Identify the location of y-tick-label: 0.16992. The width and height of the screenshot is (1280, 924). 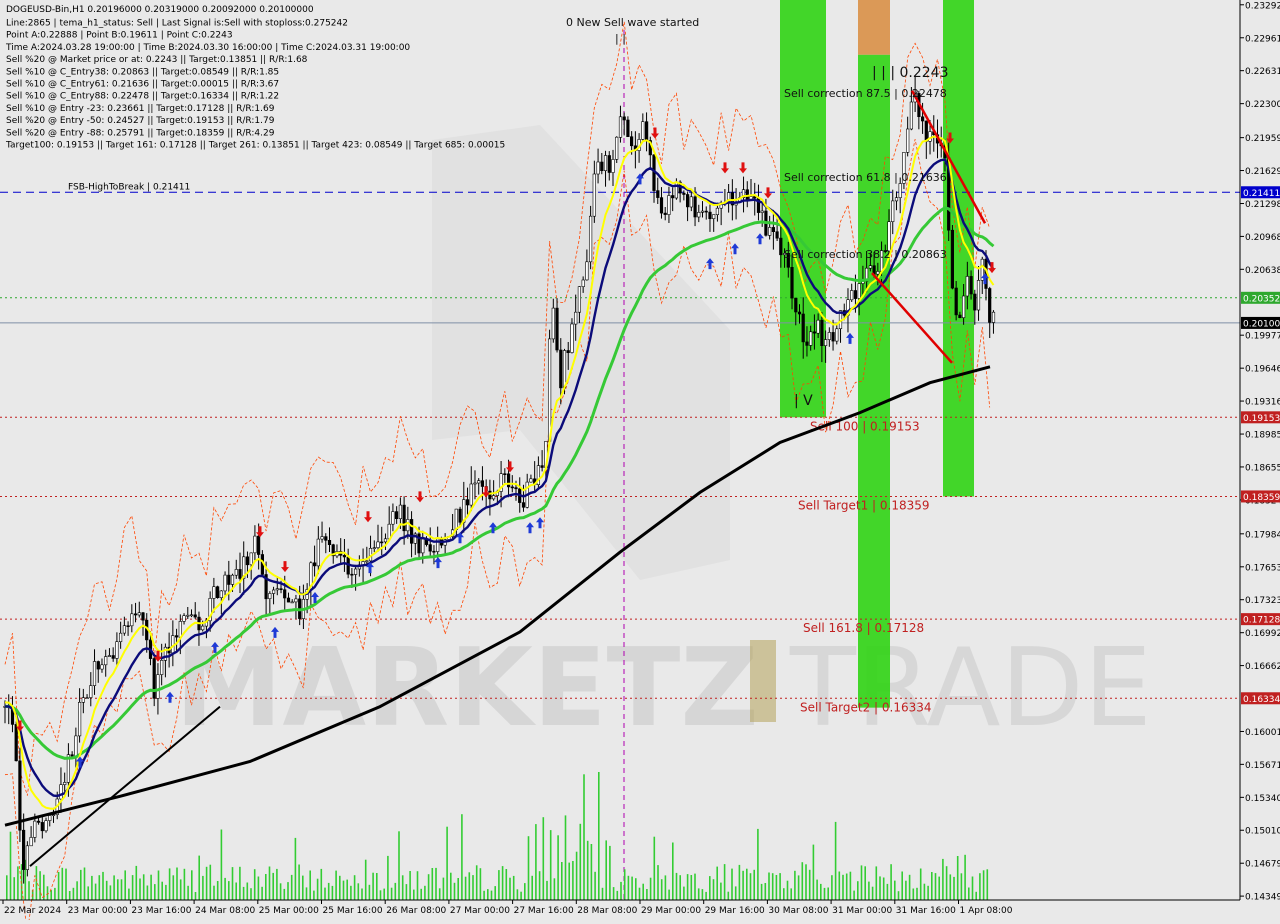
(1262, 634).